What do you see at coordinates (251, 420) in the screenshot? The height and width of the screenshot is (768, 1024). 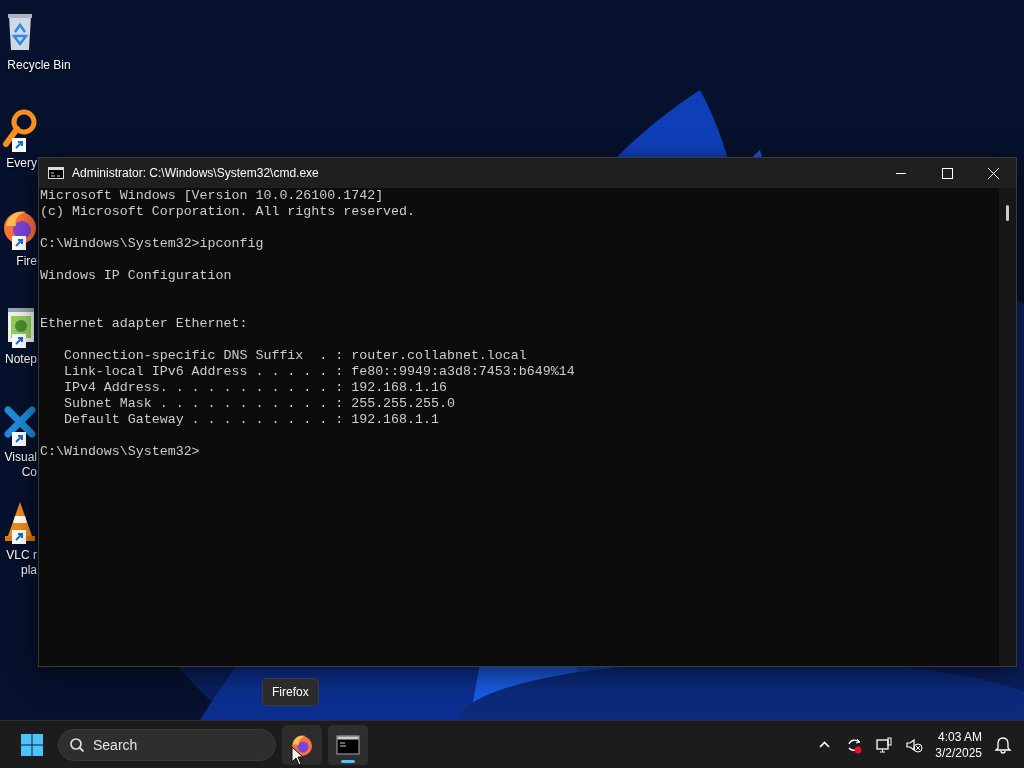 I see `console-line: Default Gateway . . . . . . . . . : 192.168.1.1` at bounding box center [251, 420].